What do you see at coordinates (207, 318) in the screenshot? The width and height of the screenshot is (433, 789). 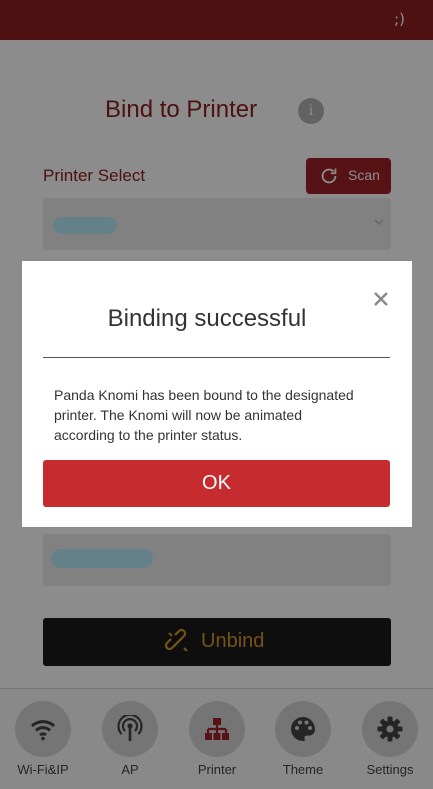 I see `dialog-title: Binding successful` at bounding box center [207, 318].